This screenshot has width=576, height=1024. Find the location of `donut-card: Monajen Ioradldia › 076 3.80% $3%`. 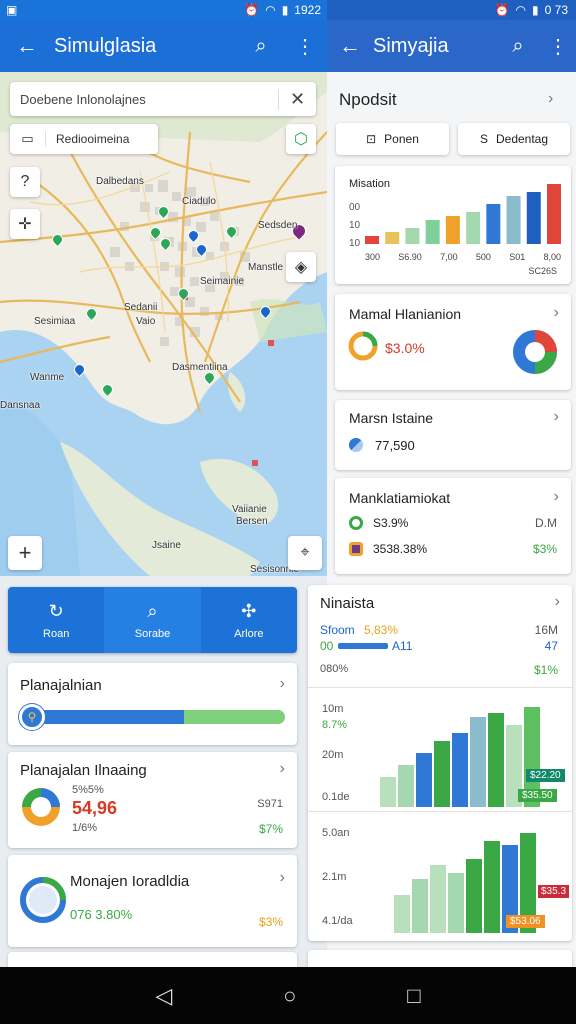

donut-card: Monajen Ioradldia › 076 3.80% $3% is located at coordinates (152, 901).